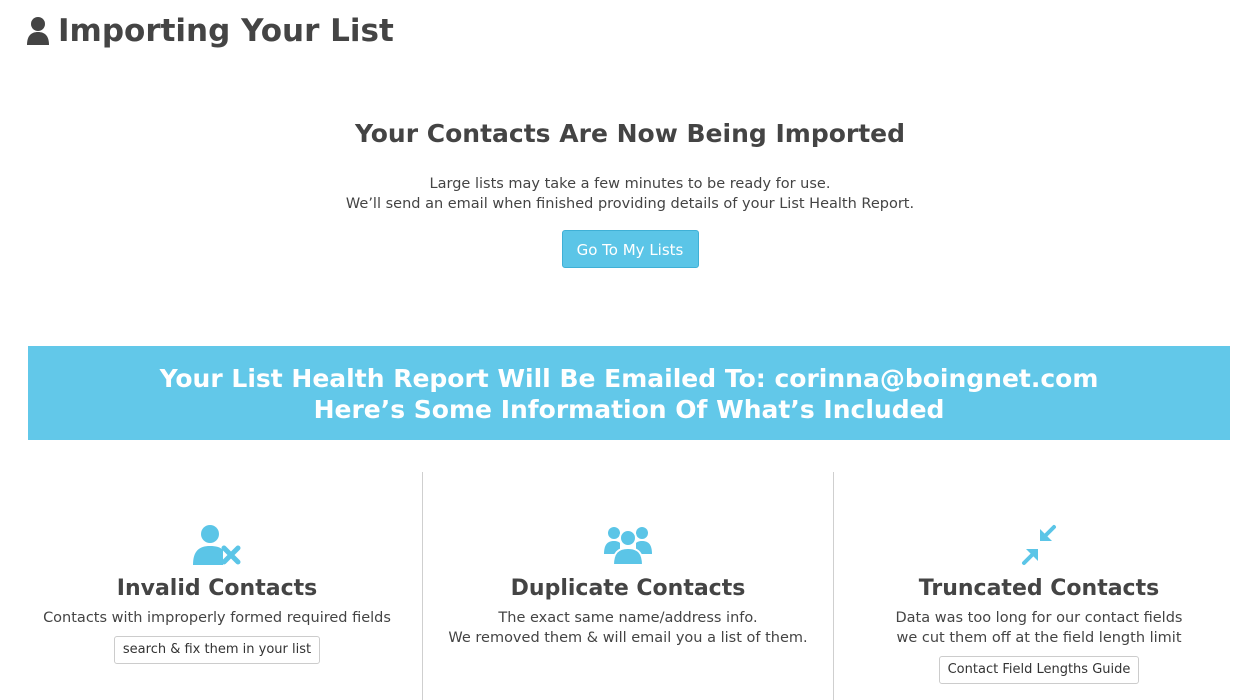 The height and width of the screenshot is (700, 1260). I want to click on user-icon, so click(38, 31).